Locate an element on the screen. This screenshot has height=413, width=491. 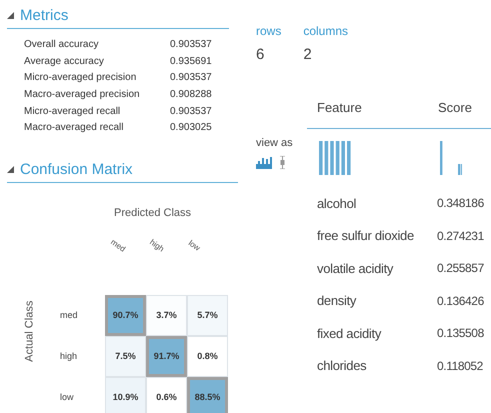
section-toggle: Confusion Matrix is located at coordinates (70, 170).